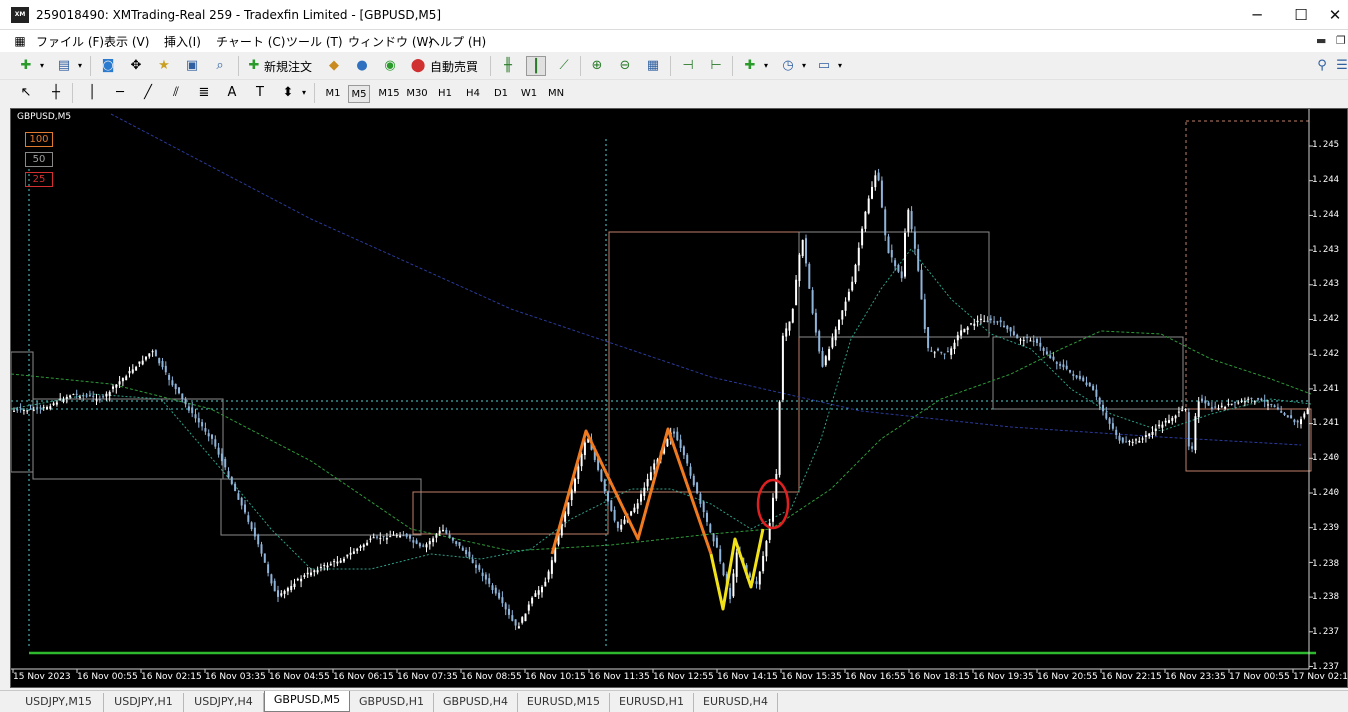 The image size is (1348, 712). I want to click on new-order-button: 新規注文, so click(288, 66).